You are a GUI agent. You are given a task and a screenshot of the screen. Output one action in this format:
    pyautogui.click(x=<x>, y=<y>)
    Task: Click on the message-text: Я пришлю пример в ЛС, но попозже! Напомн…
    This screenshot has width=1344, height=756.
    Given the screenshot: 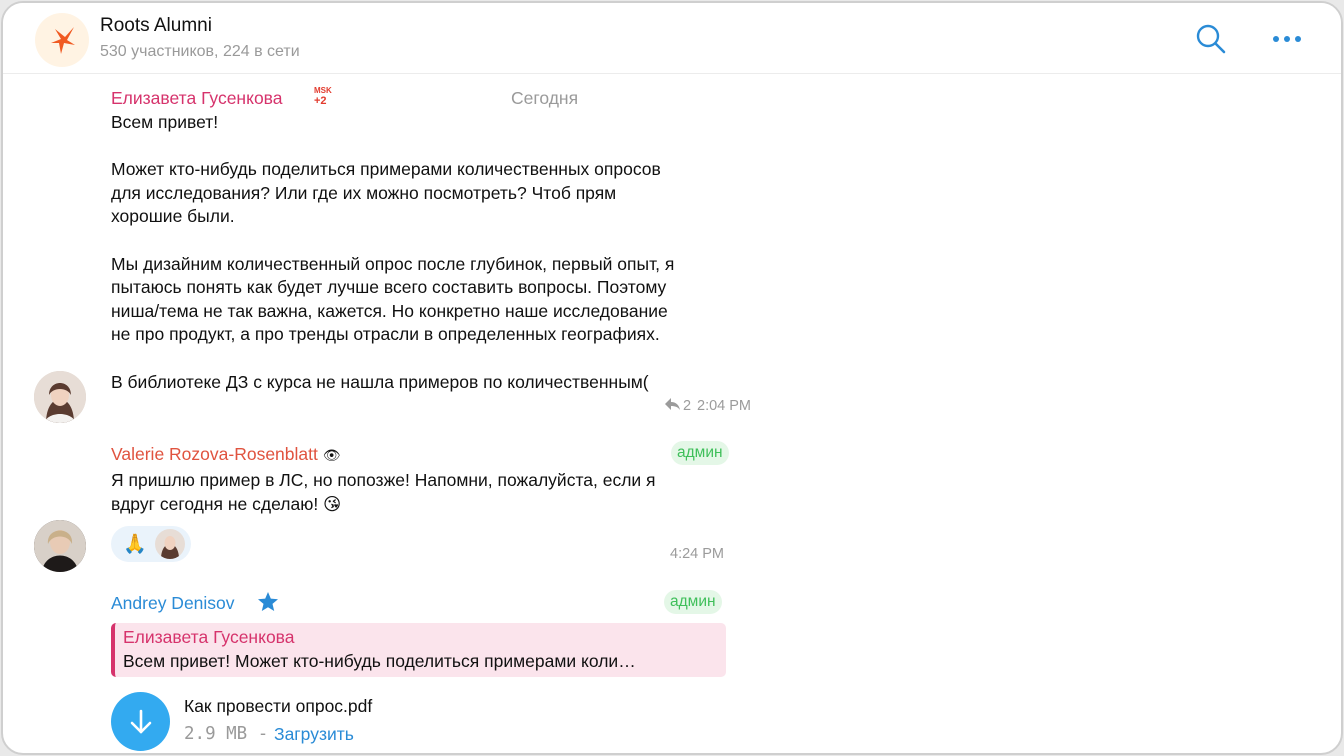 What is the action you would take?
    pyautogui.click(x=383, y=492)
    